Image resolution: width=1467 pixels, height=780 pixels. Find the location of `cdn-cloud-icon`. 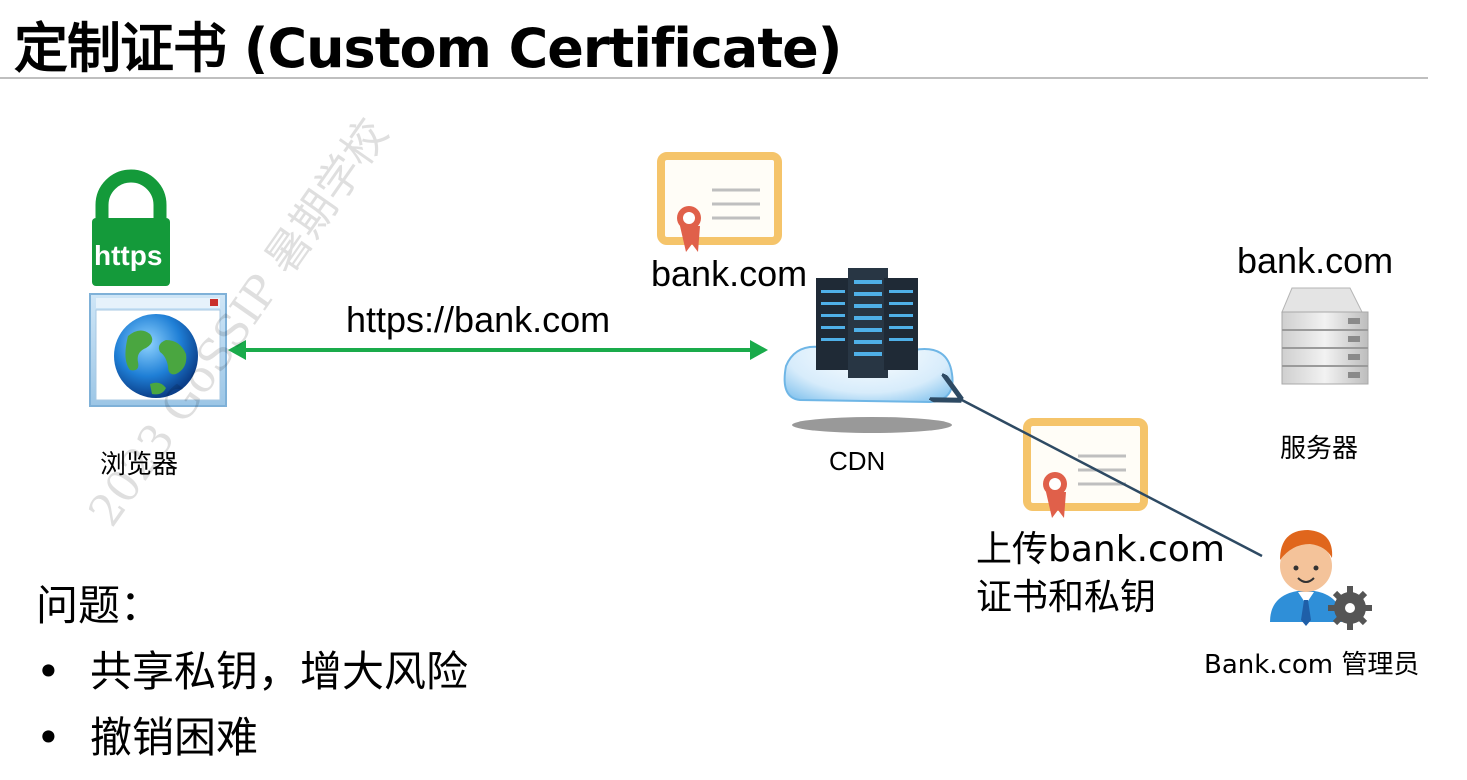

cdn-cloud-icon is located at coordinates (868, 350).